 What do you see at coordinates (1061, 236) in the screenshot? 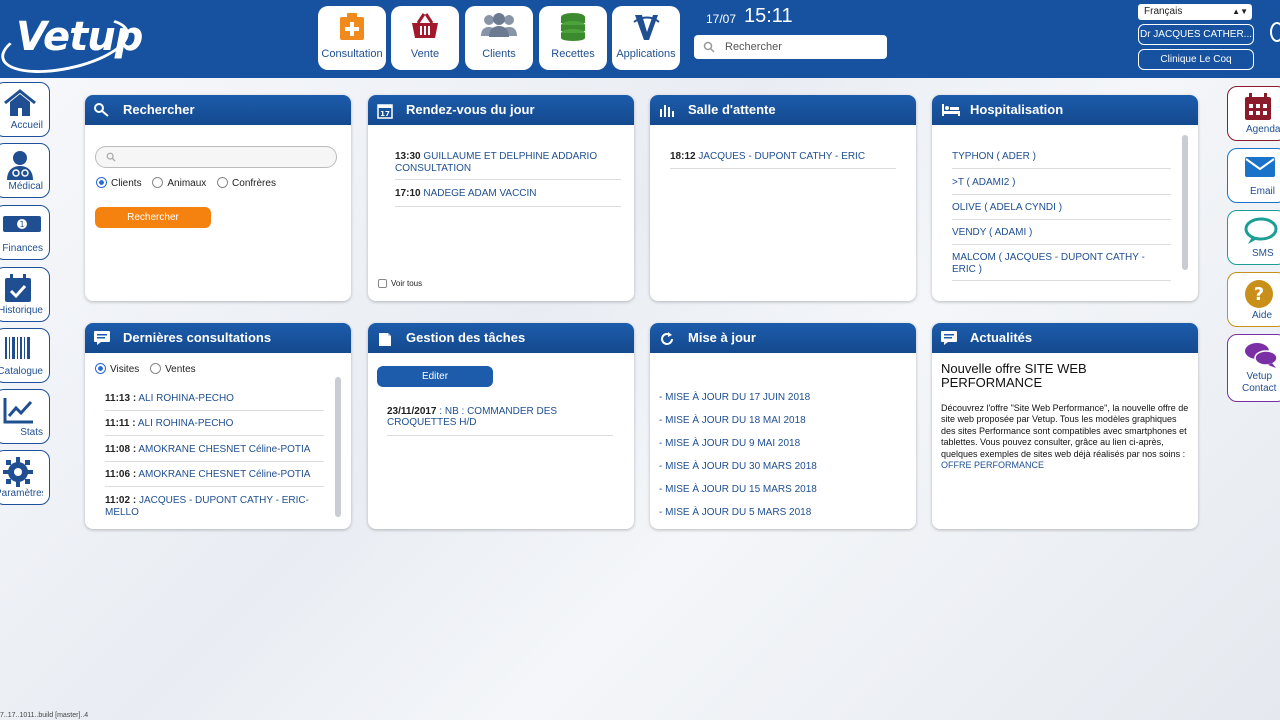
I see `list-item: VENDY ( ADAMI )` at bounding box center [1061, 236].